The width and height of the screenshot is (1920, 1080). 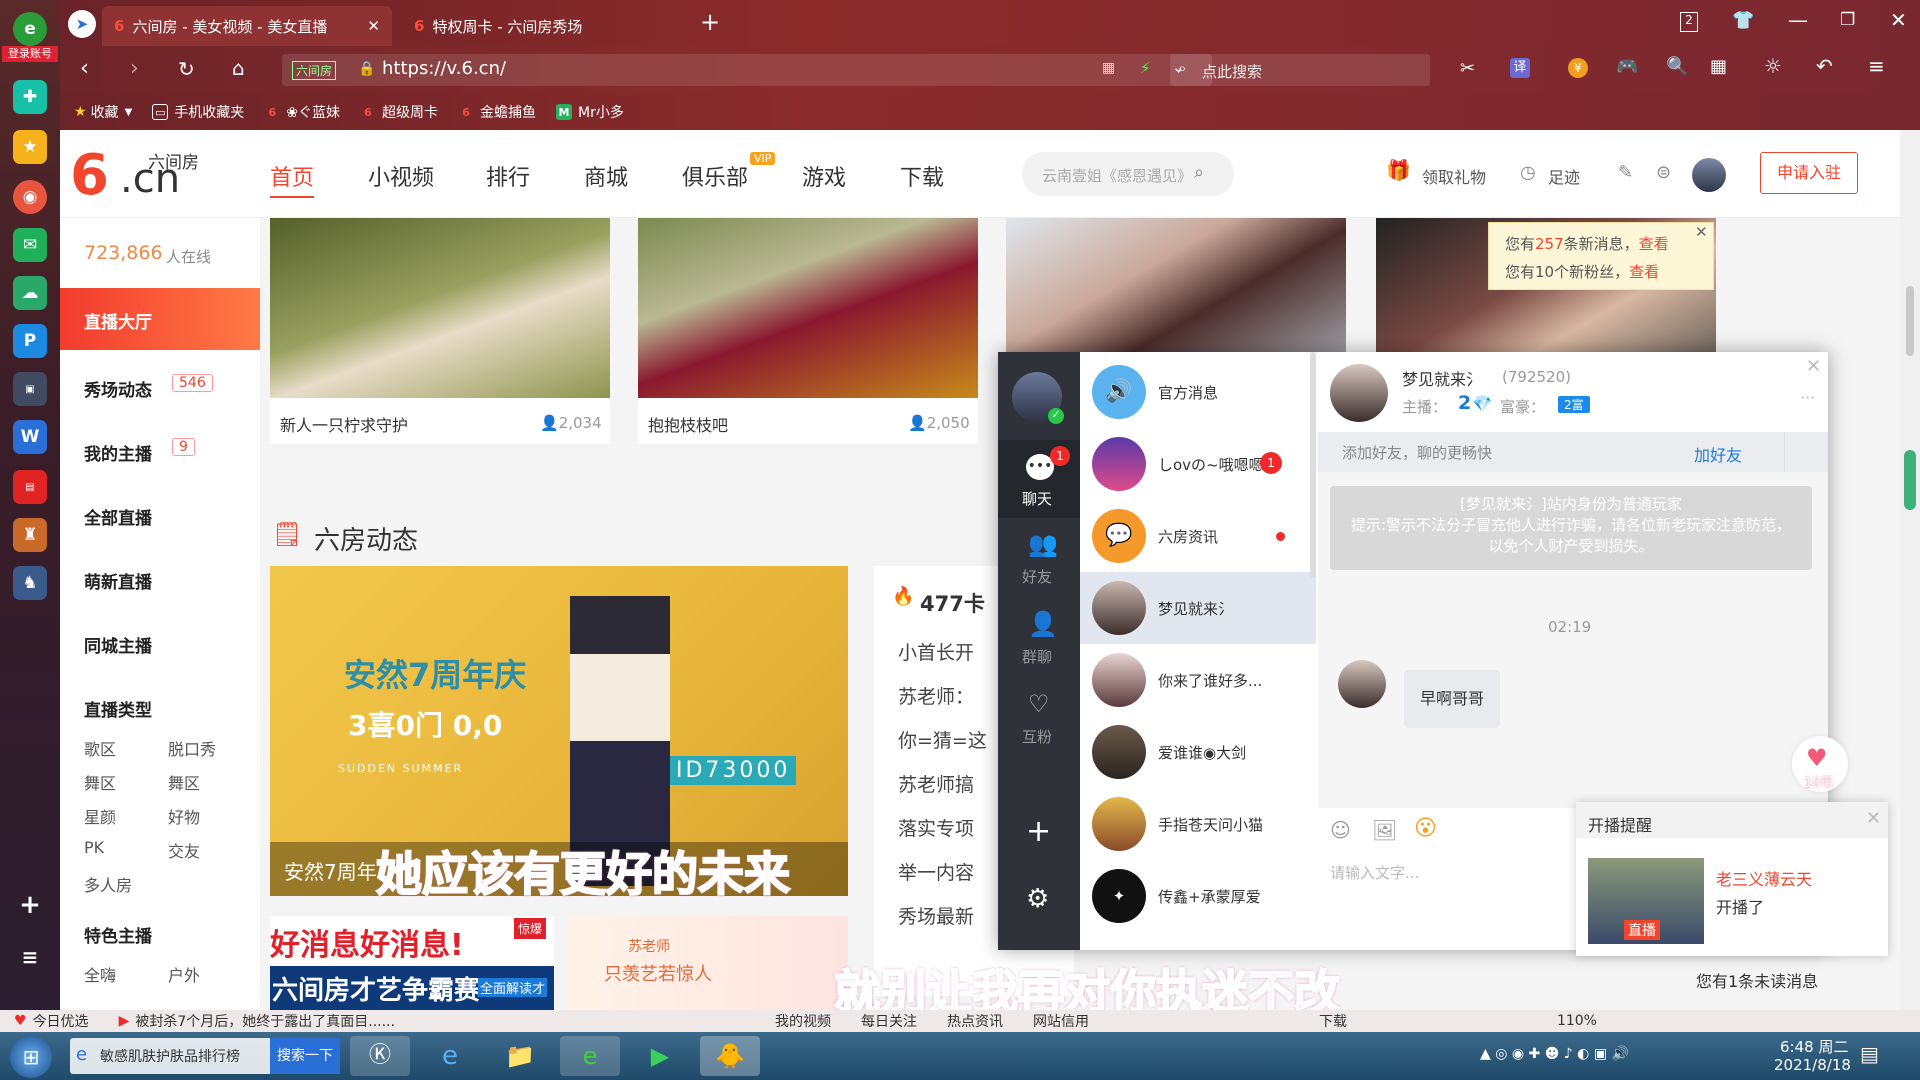 I want to click on home-icon: ⌂, so click(x=238, y=68).